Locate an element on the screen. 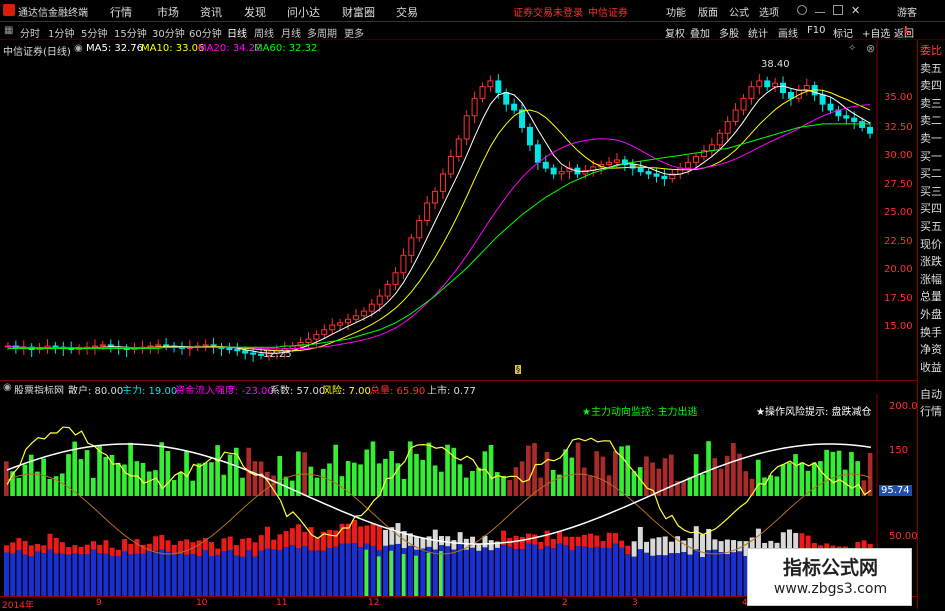 This screenshot has width=945, height=611. side-item-20: 行情 is located at coordinates (931, 412).